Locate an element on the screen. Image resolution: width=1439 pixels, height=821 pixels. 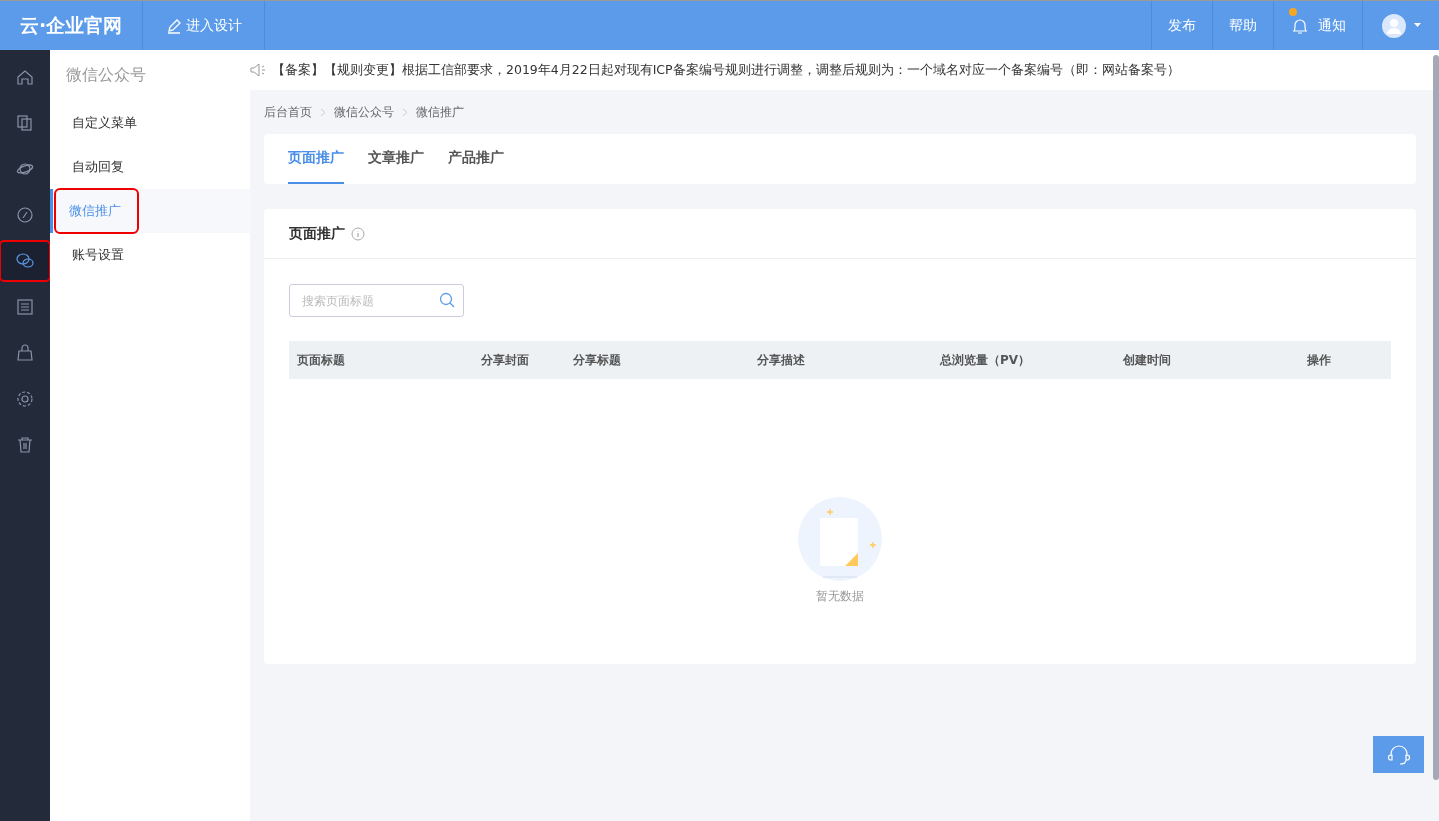
bag-icon is located at coordinates (25, 353).